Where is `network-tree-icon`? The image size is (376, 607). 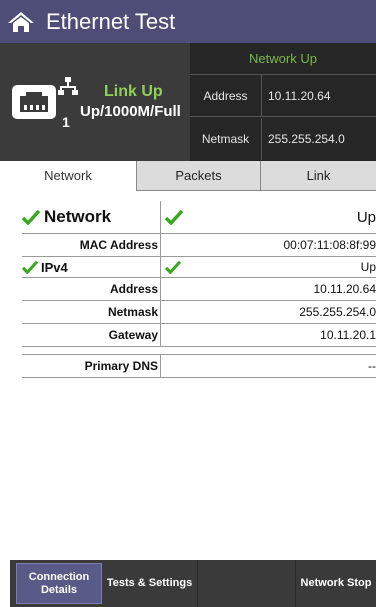 network-tree-icon is located at coordinates (68, 86).